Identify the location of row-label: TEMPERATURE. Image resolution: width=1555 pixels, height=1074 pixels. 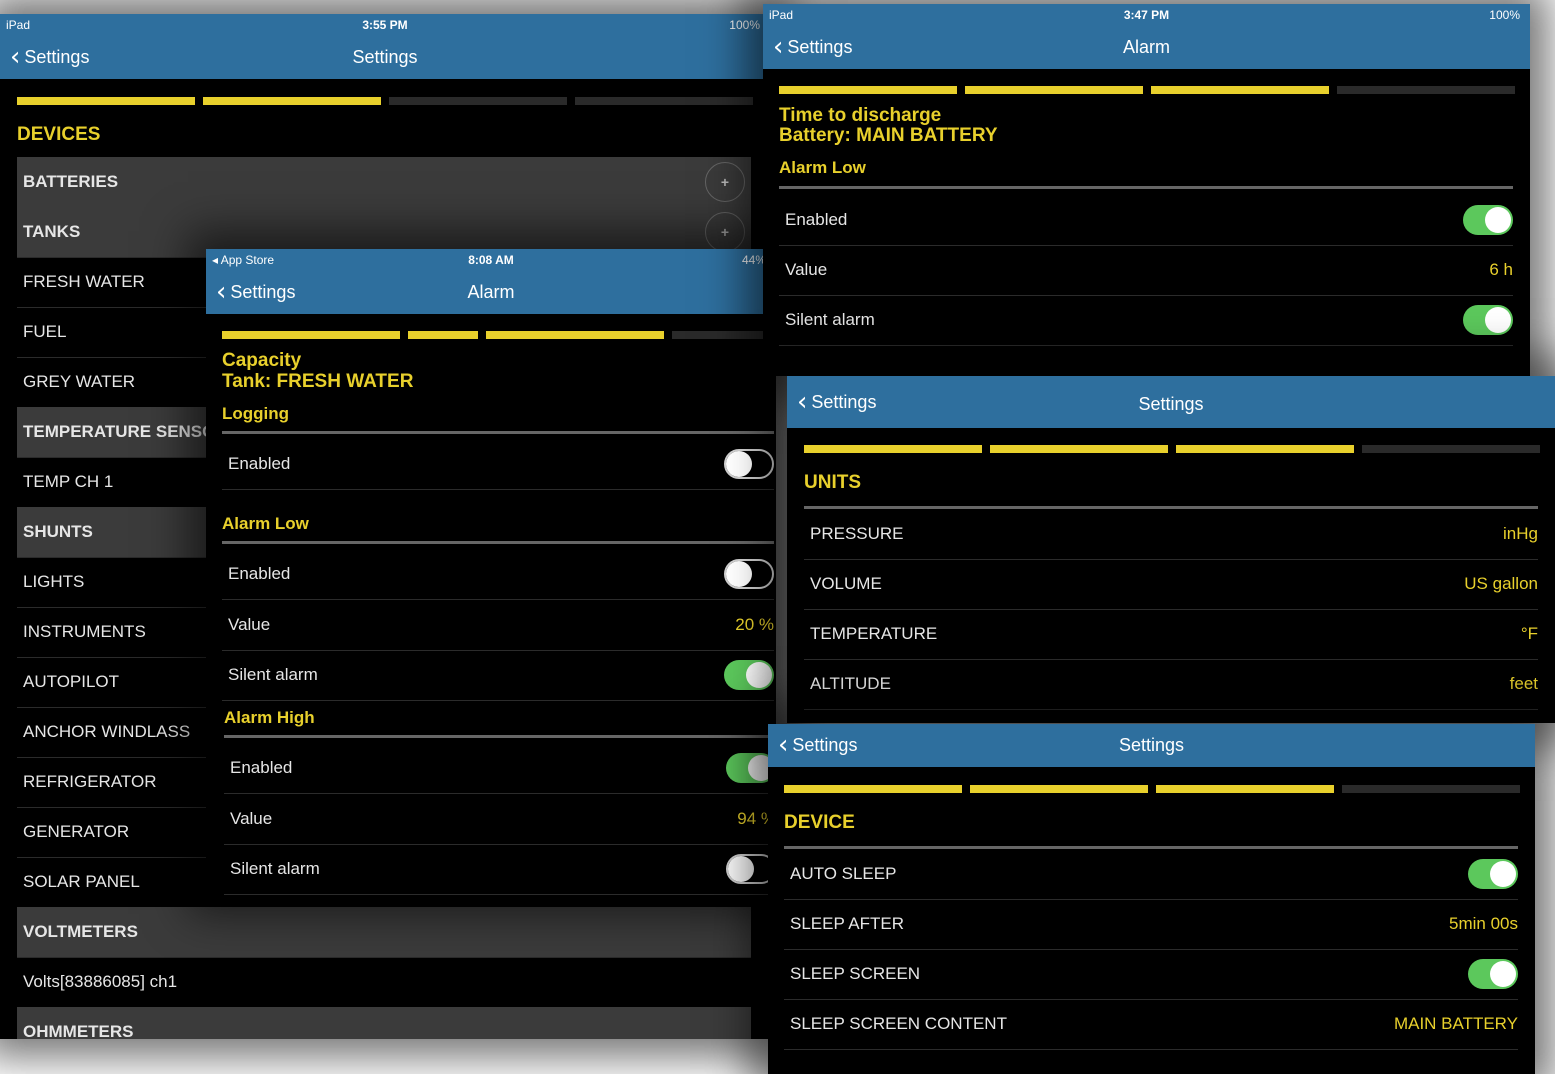
(874, 633).